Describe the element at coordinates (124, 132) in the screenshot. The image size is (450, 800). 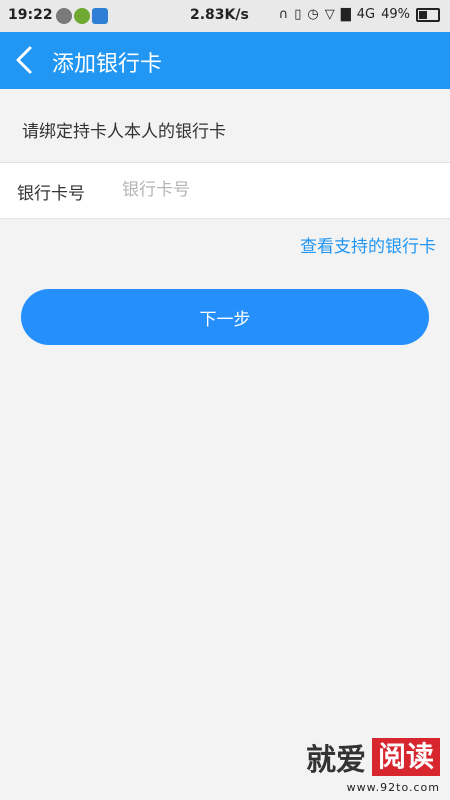
I see `bind-card-hint: 请绑定持卡人本人的银行卡` at that location.